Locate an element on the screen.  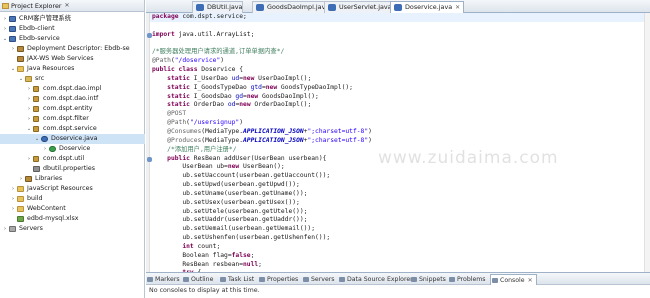
tree-item: › Servers is located at coordinates (72, 229).